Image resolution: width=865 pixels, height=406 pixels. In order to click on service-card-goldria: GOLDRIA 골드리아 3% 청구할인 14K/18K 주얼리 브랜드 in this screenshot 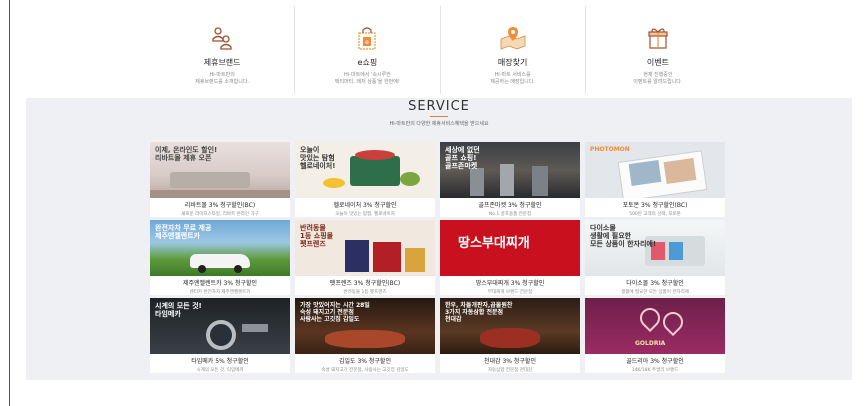, I will do `click(655, 335)`.